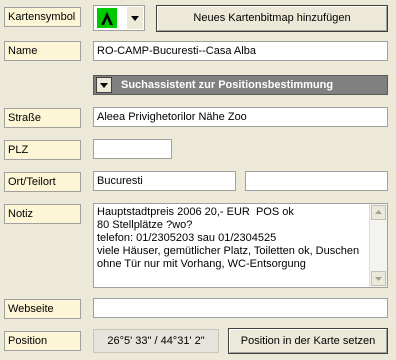 This screenshot has height=360, width=396. Describe the element at coordinates (240, 308) in the screenshot. I see `website-input` at that location.